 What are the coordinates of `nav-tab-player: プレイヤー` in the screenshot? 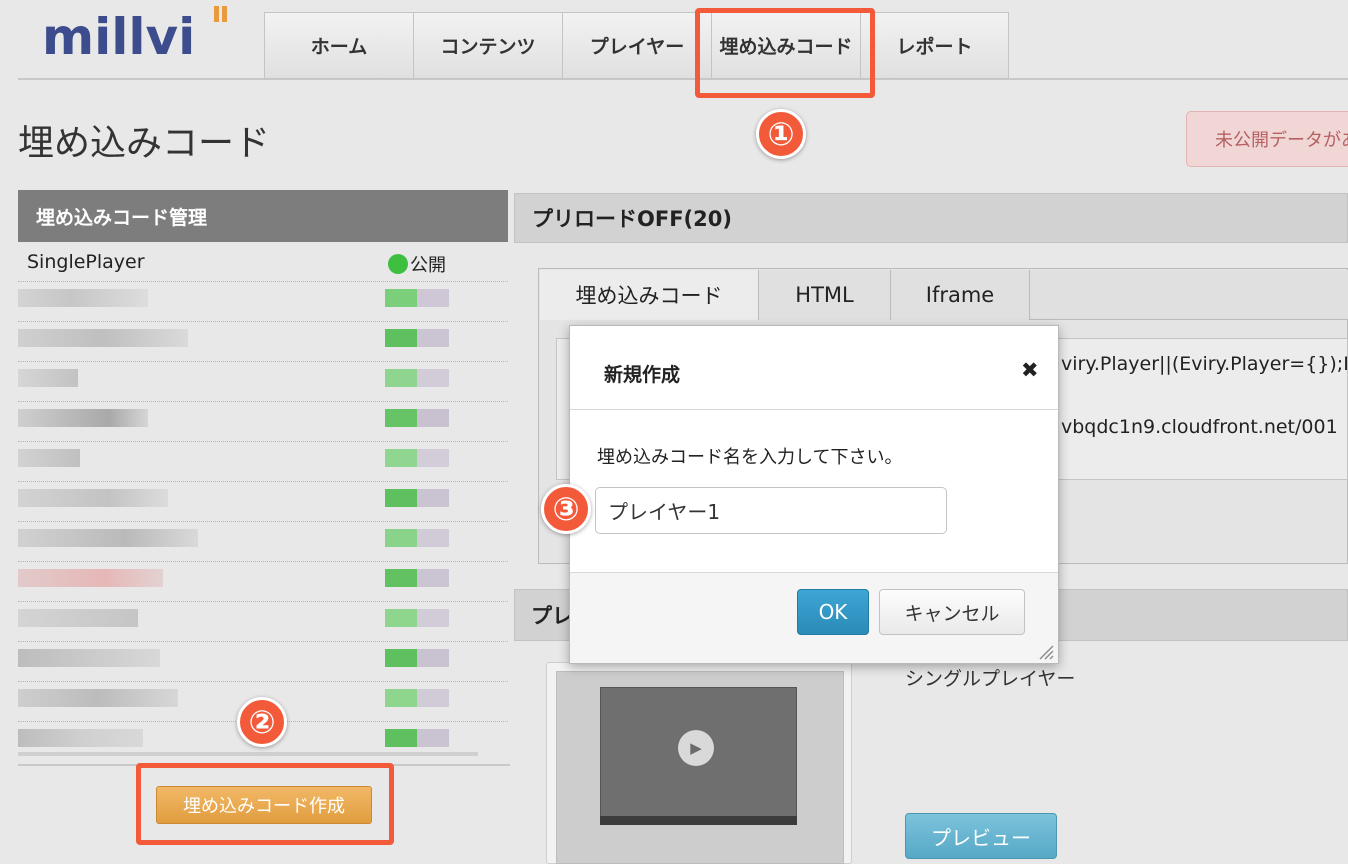 It's located at (636, 45).